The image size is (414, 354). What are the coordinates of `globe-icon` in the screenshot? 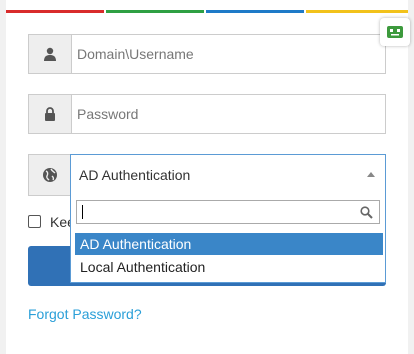 It's located at (50, 175).